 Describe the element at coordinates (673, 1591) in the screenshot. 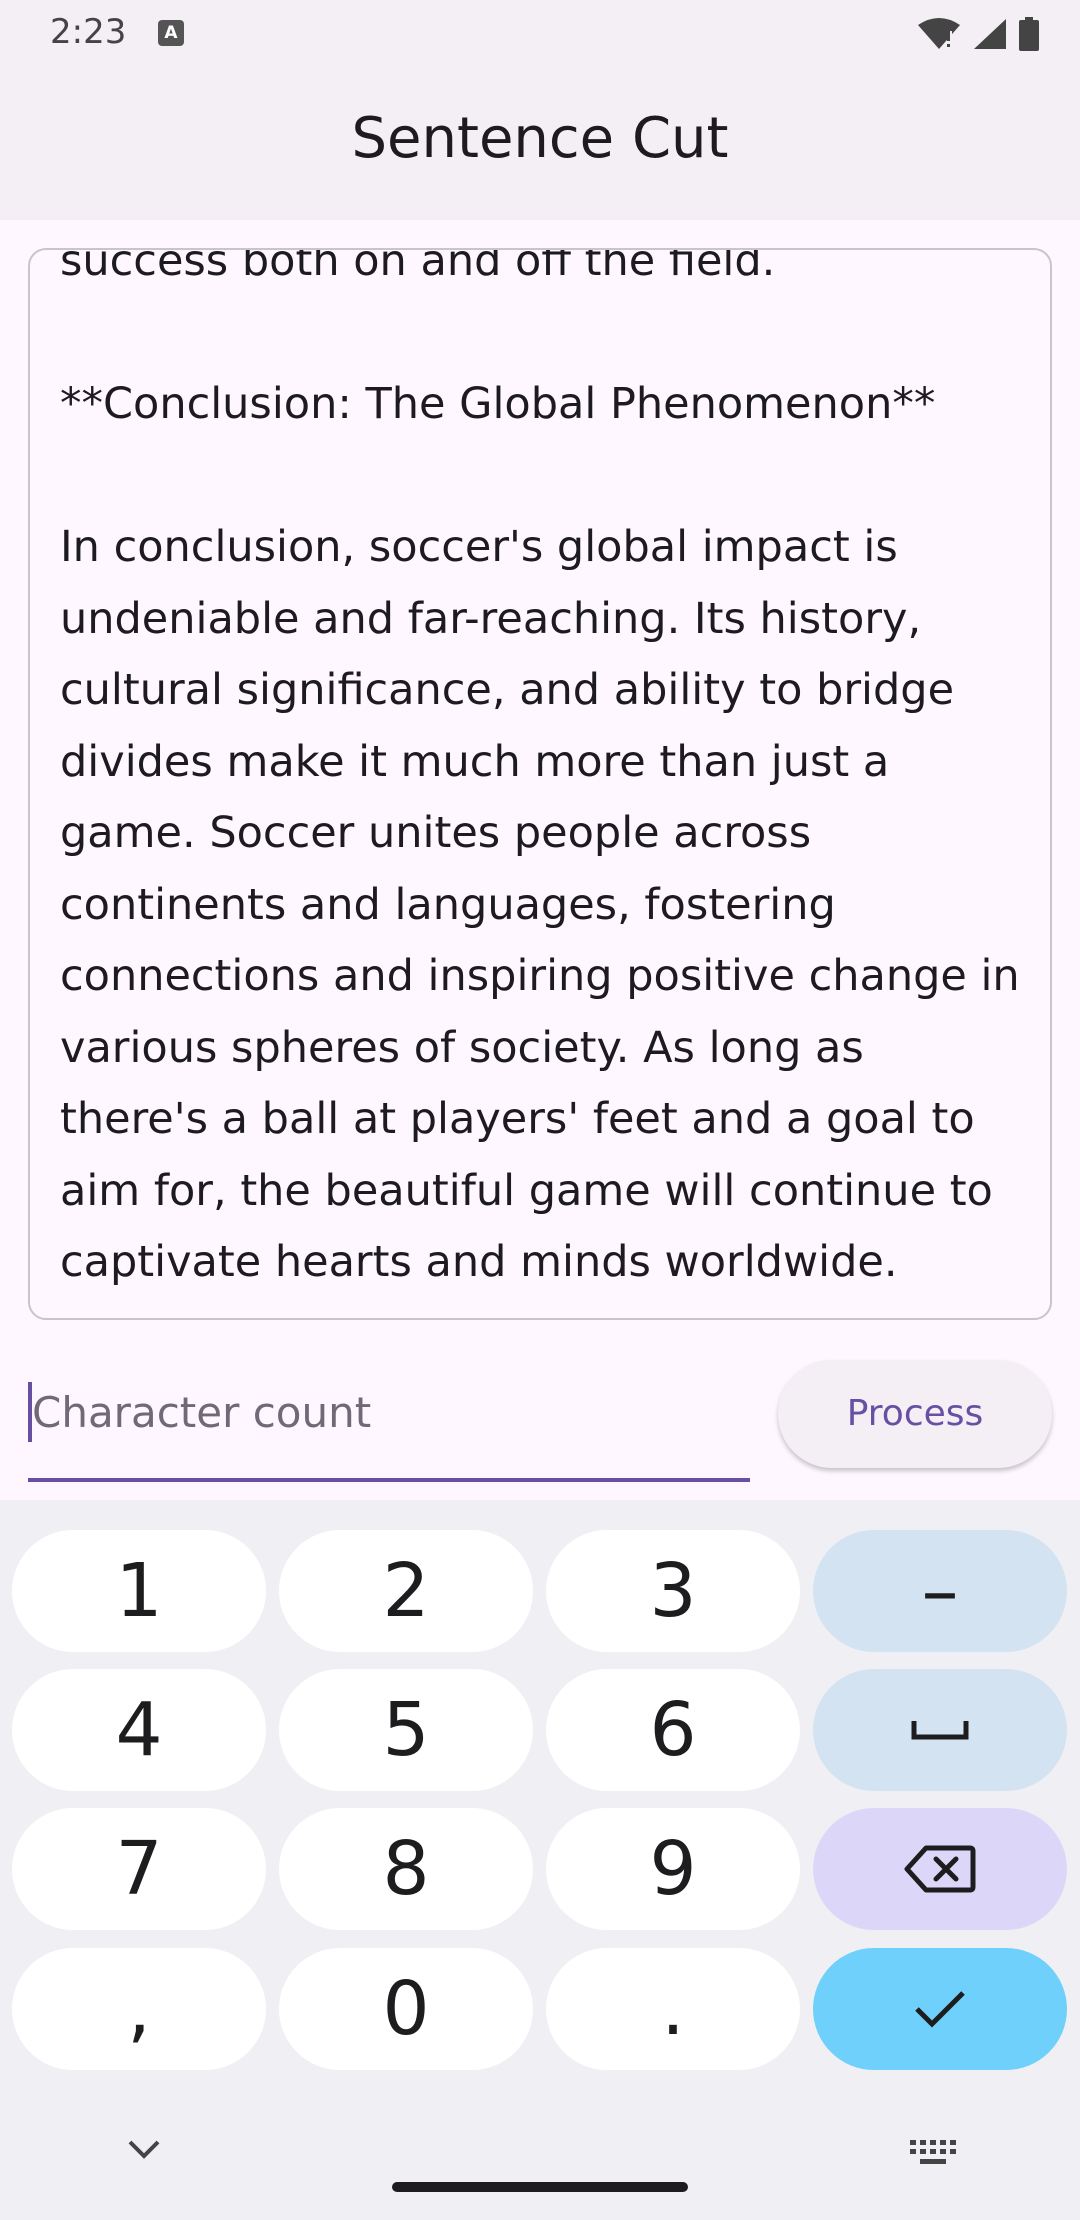

I see `key-3: 3` at that location.